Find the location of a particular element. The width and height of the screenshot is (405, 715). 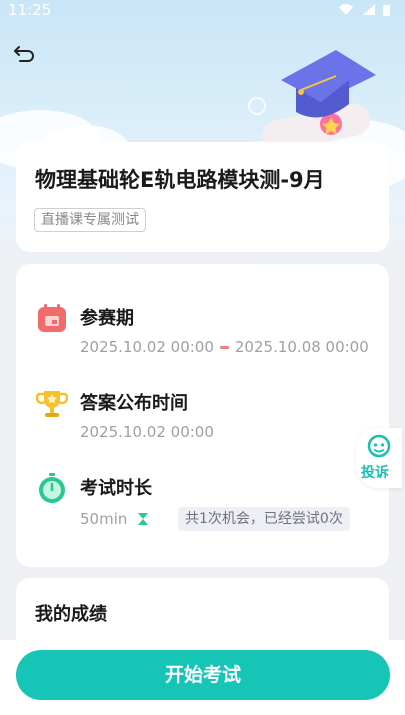

period-start: 2025.10.02 00:00 is located at coordinates (147, 347).